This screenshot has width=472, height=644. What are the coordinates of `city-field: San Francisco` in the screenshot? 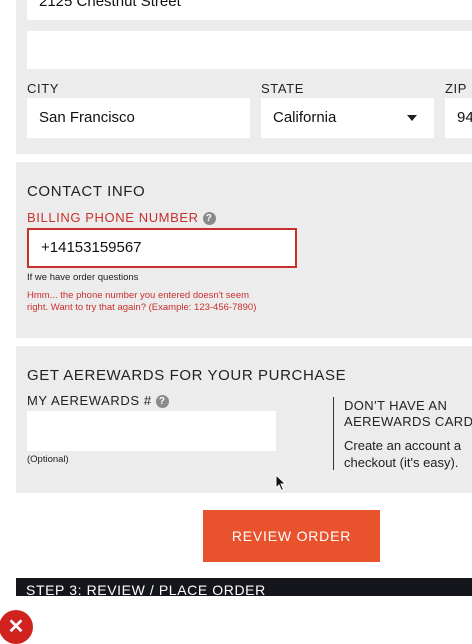 It's located at (138, 118).